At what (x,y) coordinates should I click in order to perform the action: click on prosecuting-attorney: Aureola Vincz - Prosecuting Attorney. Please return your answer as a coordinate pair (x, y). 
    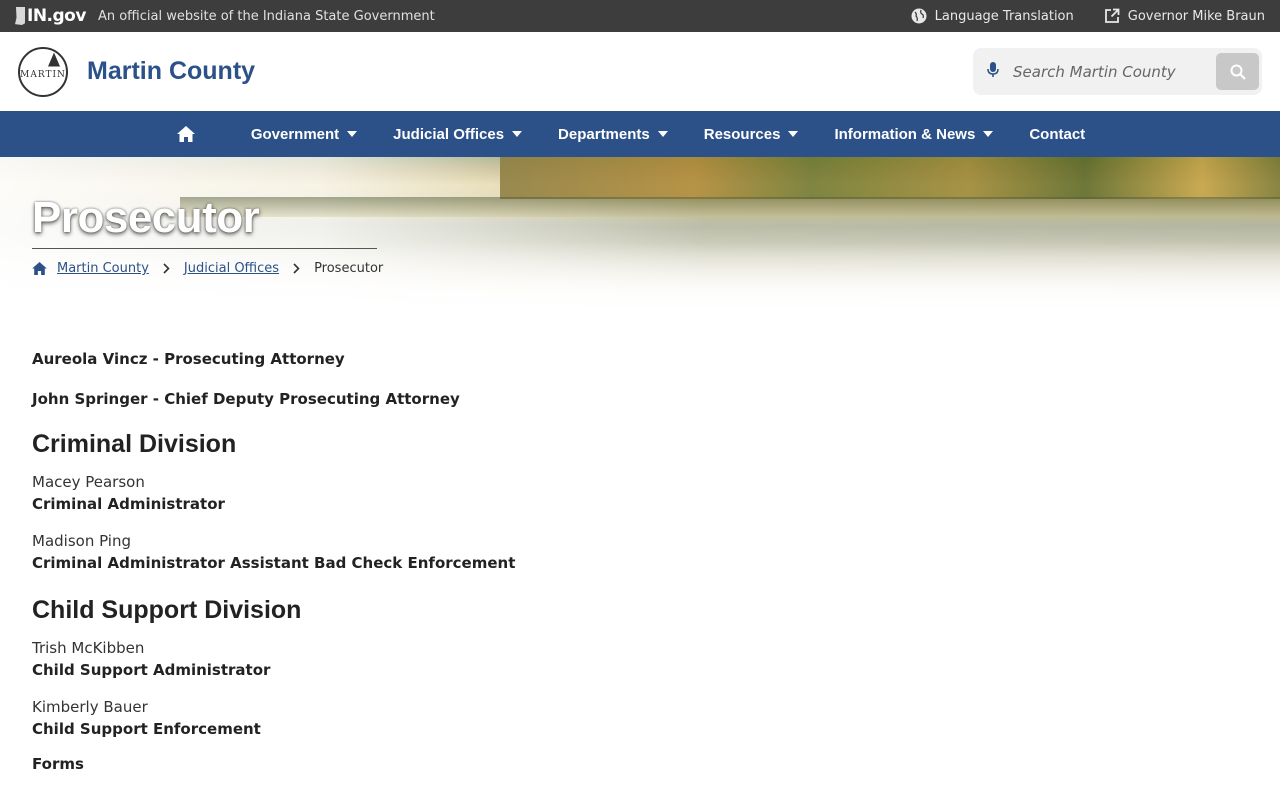
    Looking at the image, I should click on (188, 359).